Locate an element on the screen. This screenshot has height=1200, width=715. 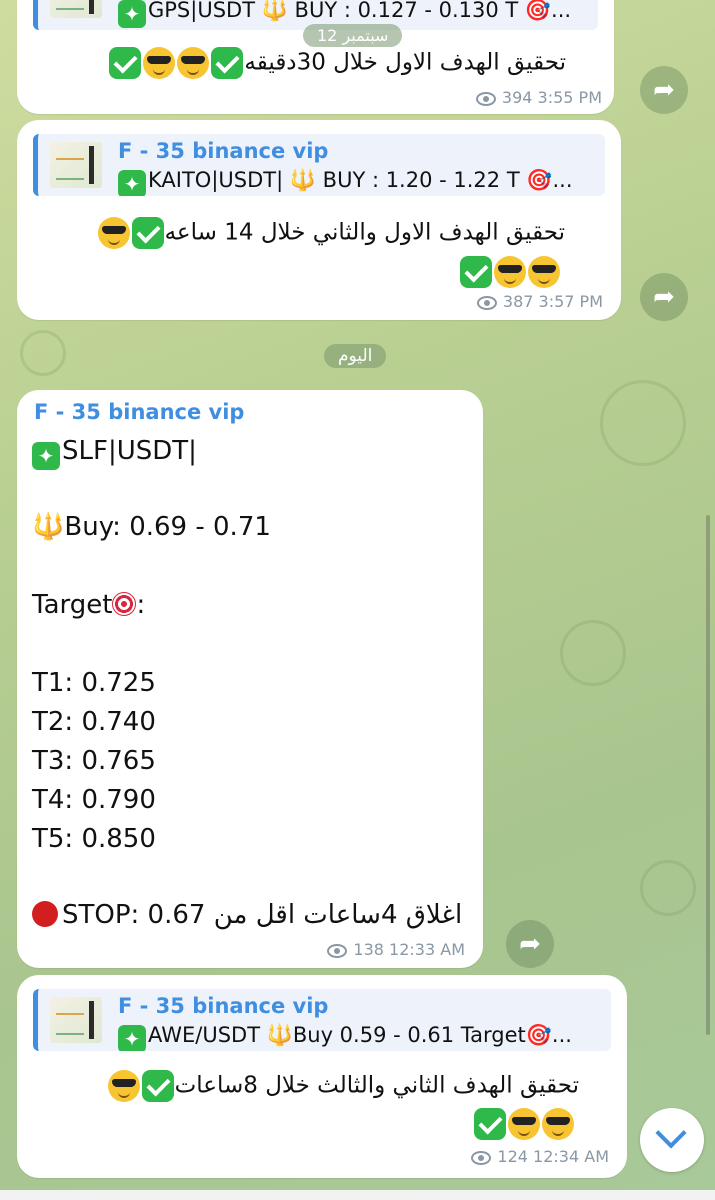
message-meta: 387 3:57 PM is located at coordinates (539, 301).